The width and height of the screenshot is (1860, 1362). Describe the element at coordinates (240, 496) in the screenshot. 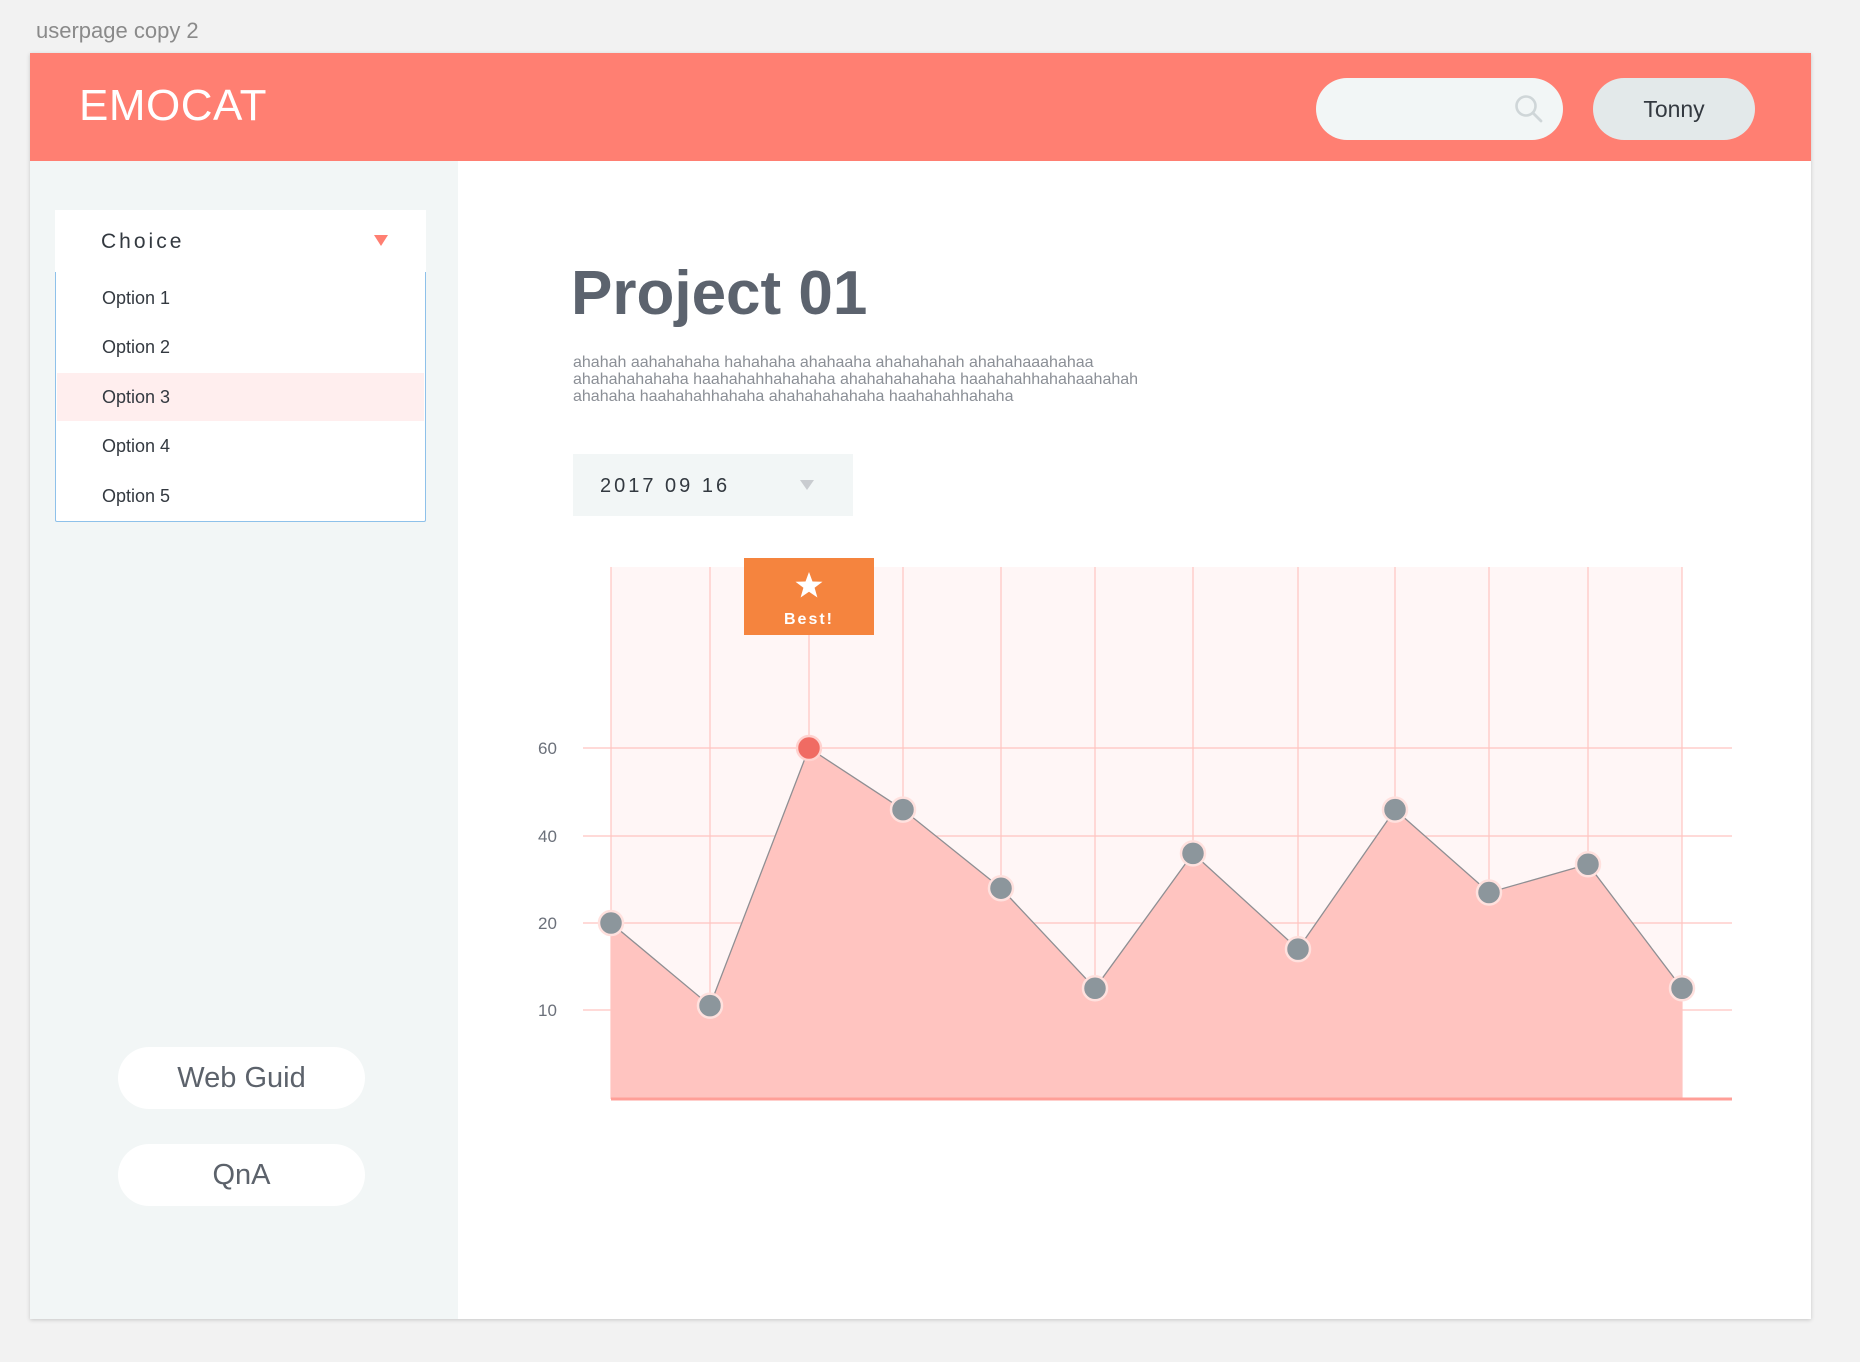

I see `dropdown-option-5: Option 5` at that location.